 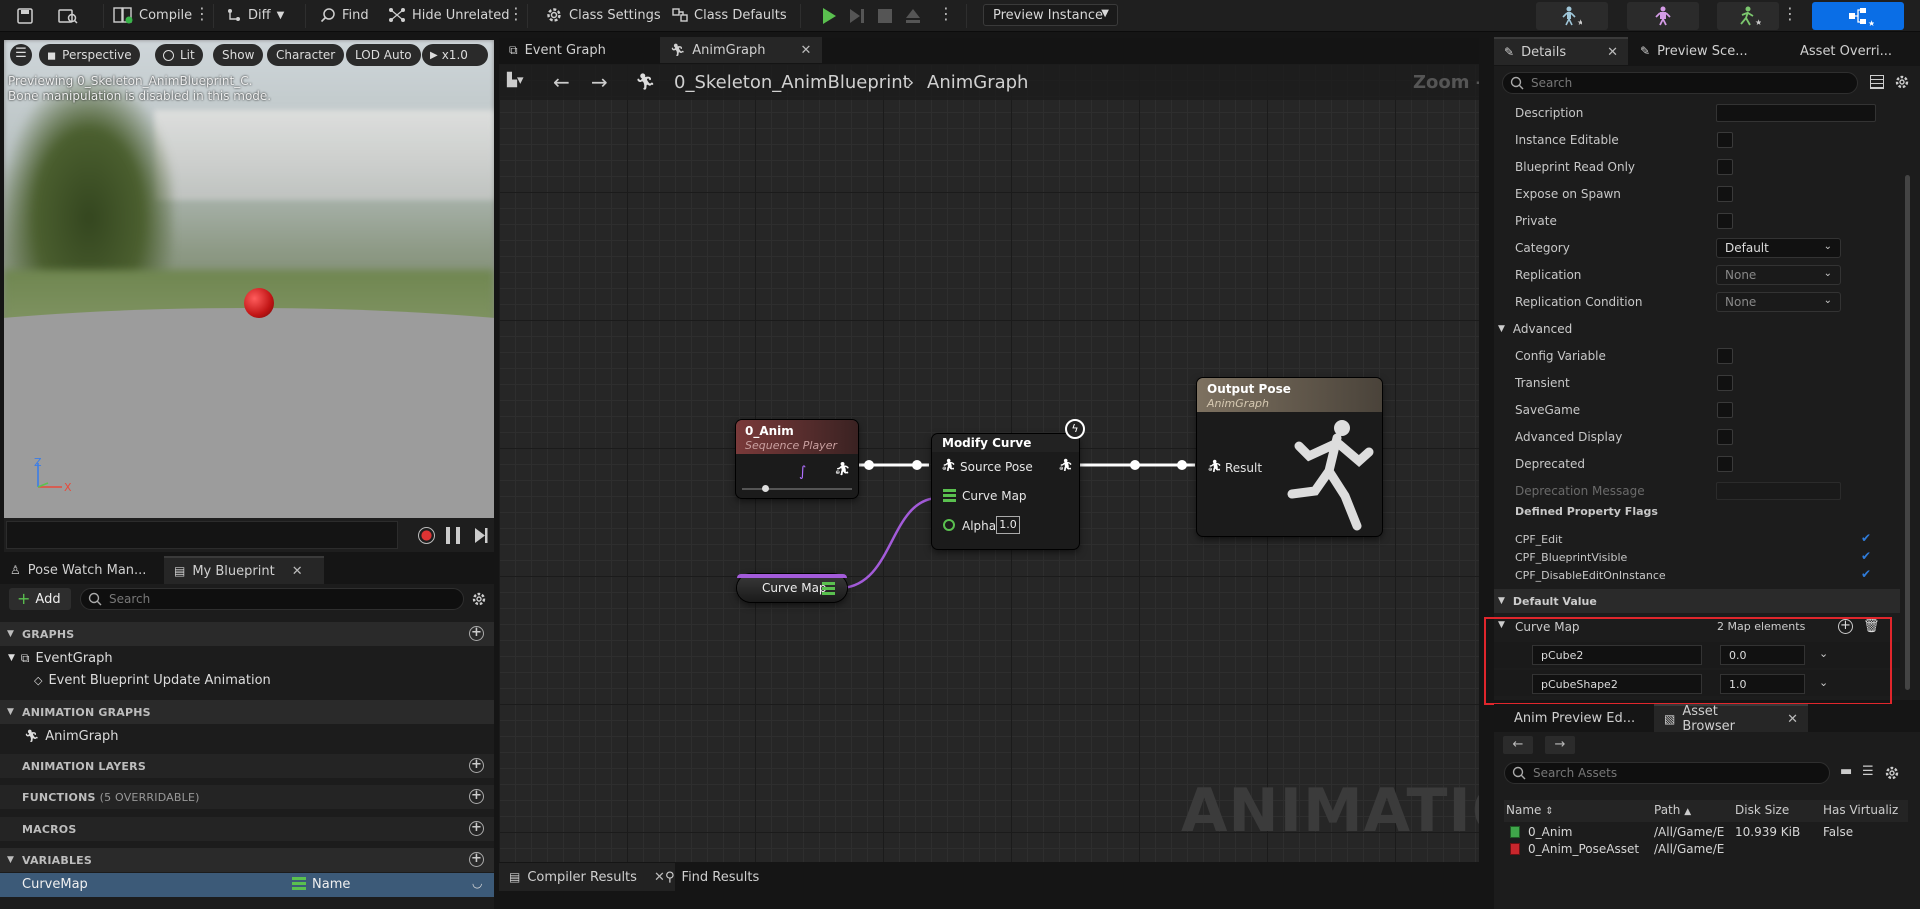 What do you see at coordinates (797, 488) in the screenshot?
I see `play-position-slider` at bounding box center [797, 488].